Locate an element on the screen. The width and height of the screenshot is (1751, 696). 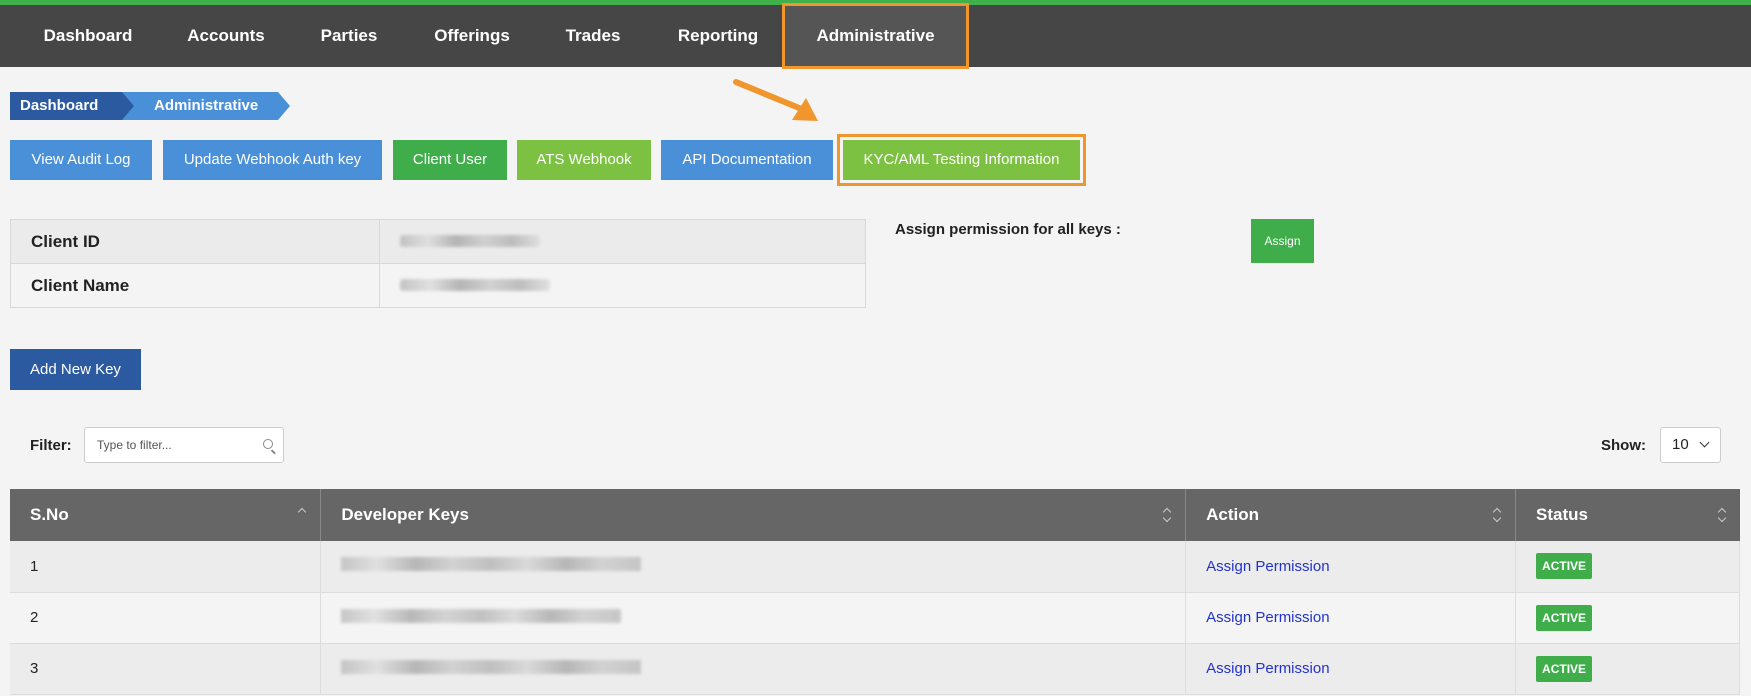
header-developer-keys: Developer Keys is located at coordinates (753, 515).